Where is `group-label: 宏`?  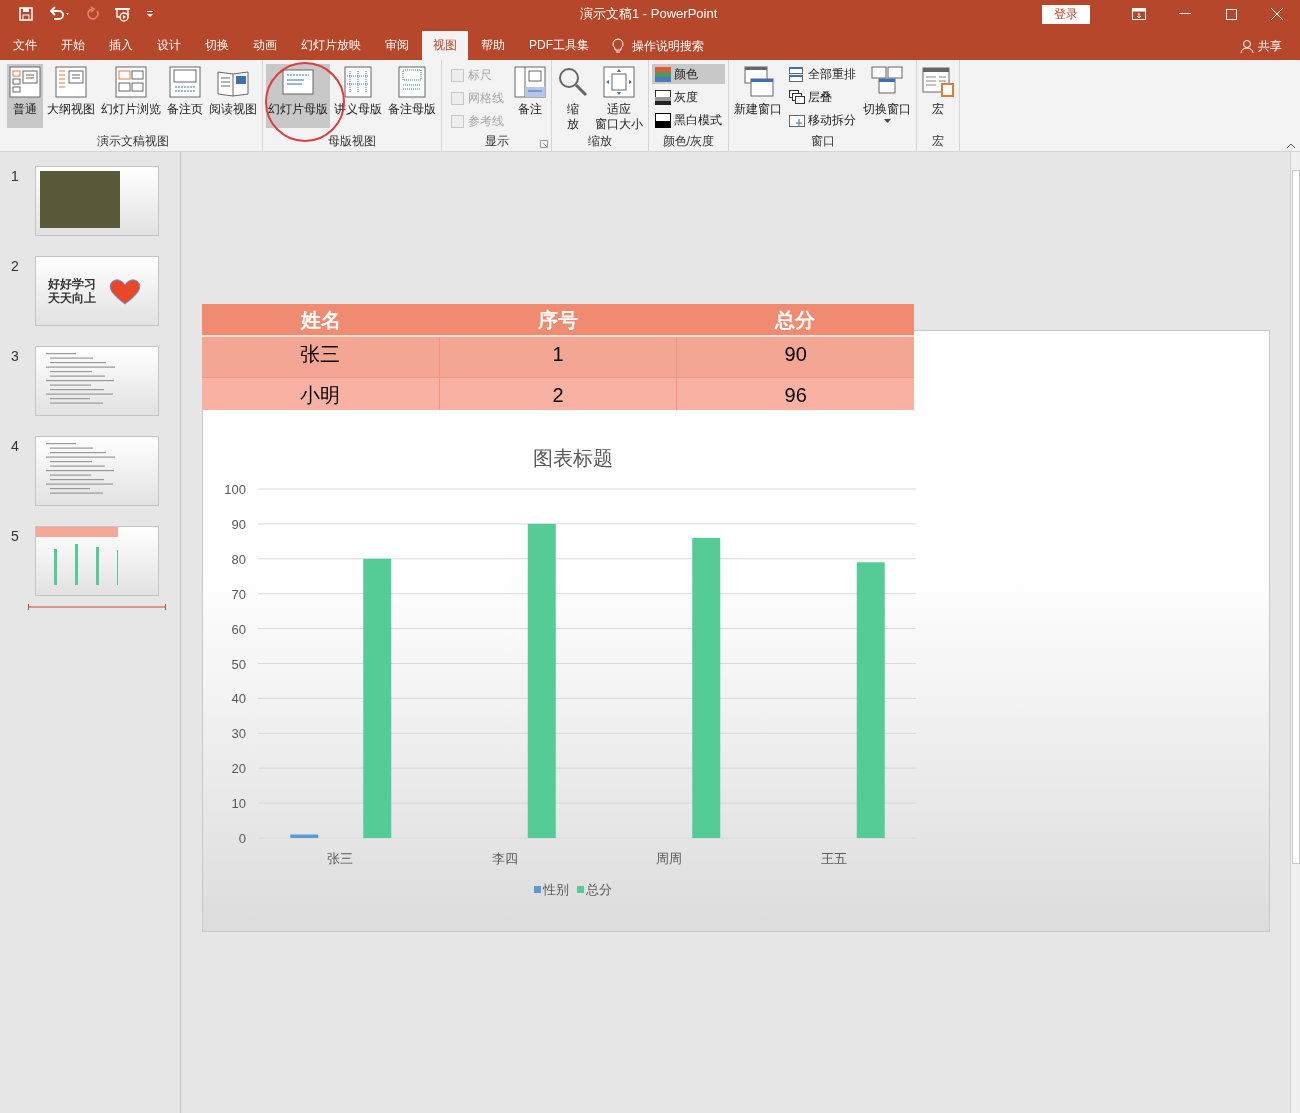
group-label: 宏 is located at coordinates (938, 141).